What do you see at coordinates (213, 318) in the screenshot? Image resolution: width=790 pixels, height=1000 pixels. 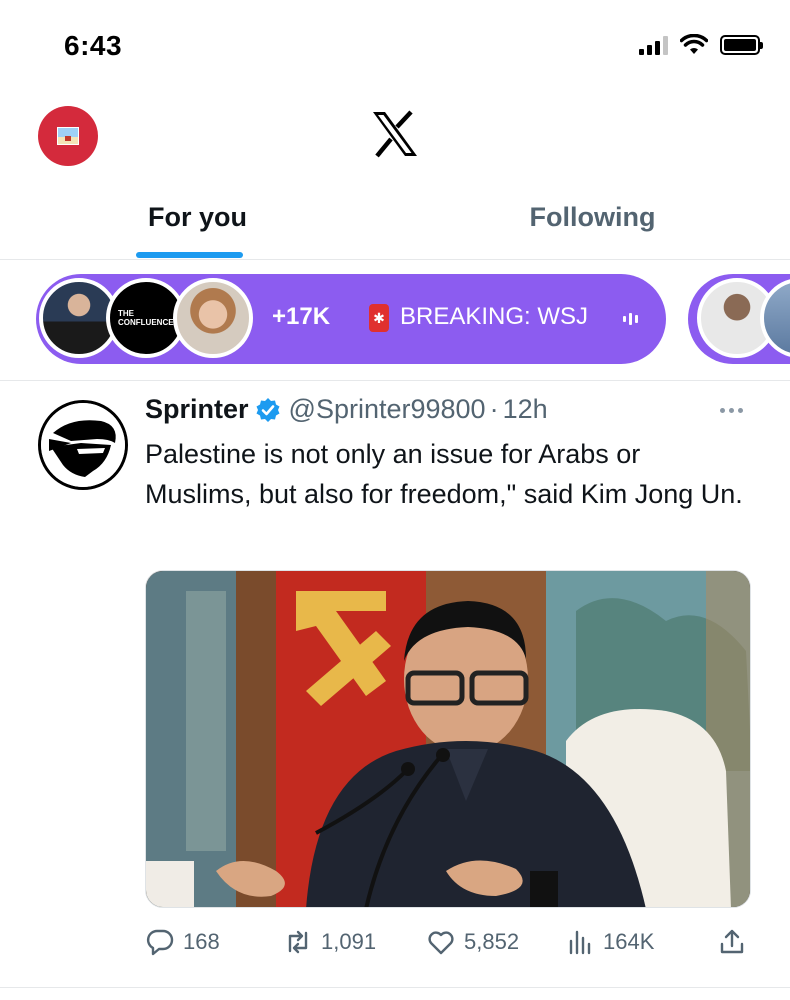 I see `space-speaker-avatar` at bounding box center [213, 318].